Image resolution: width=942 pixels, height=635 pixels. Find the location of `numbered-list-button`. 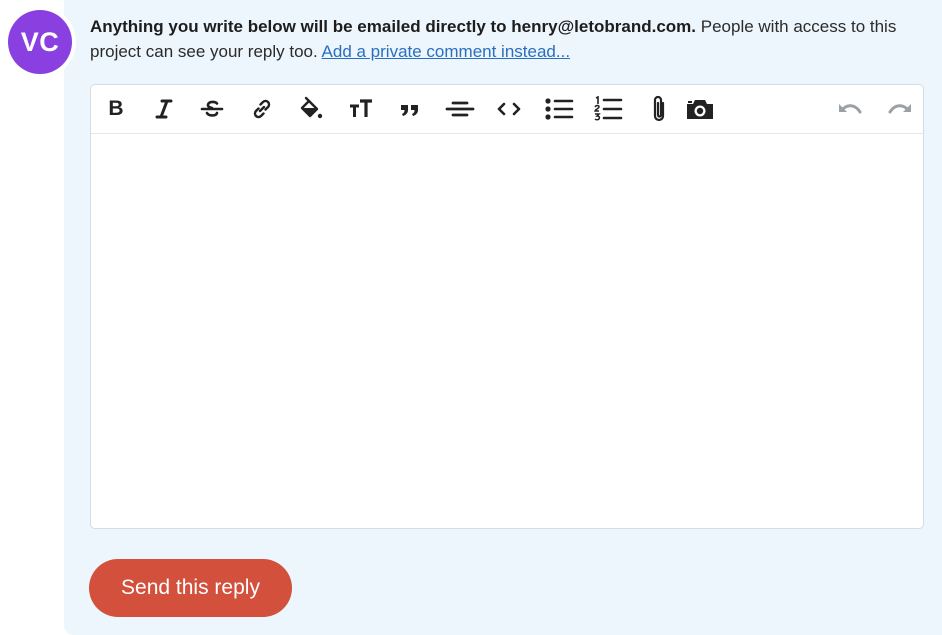

numbered-list-button is located at coordinates (608, 109).